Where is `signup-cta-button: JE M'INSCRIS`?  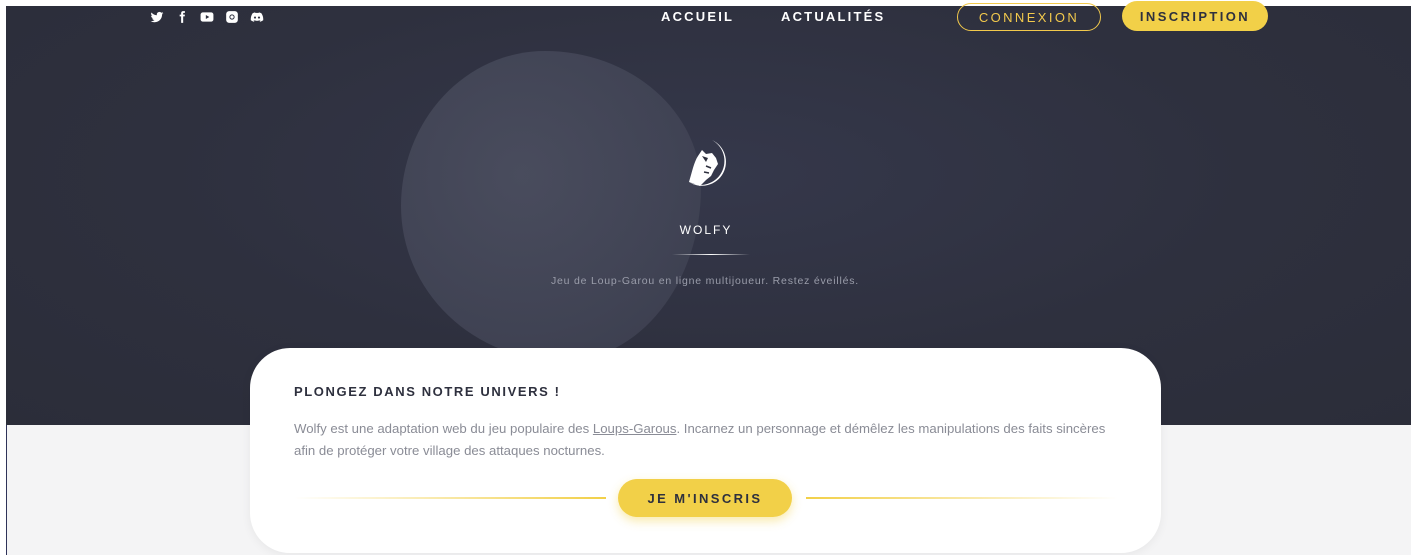 signup-cta-button: JE M'INSCRIS is located at coordinates (705, 498).